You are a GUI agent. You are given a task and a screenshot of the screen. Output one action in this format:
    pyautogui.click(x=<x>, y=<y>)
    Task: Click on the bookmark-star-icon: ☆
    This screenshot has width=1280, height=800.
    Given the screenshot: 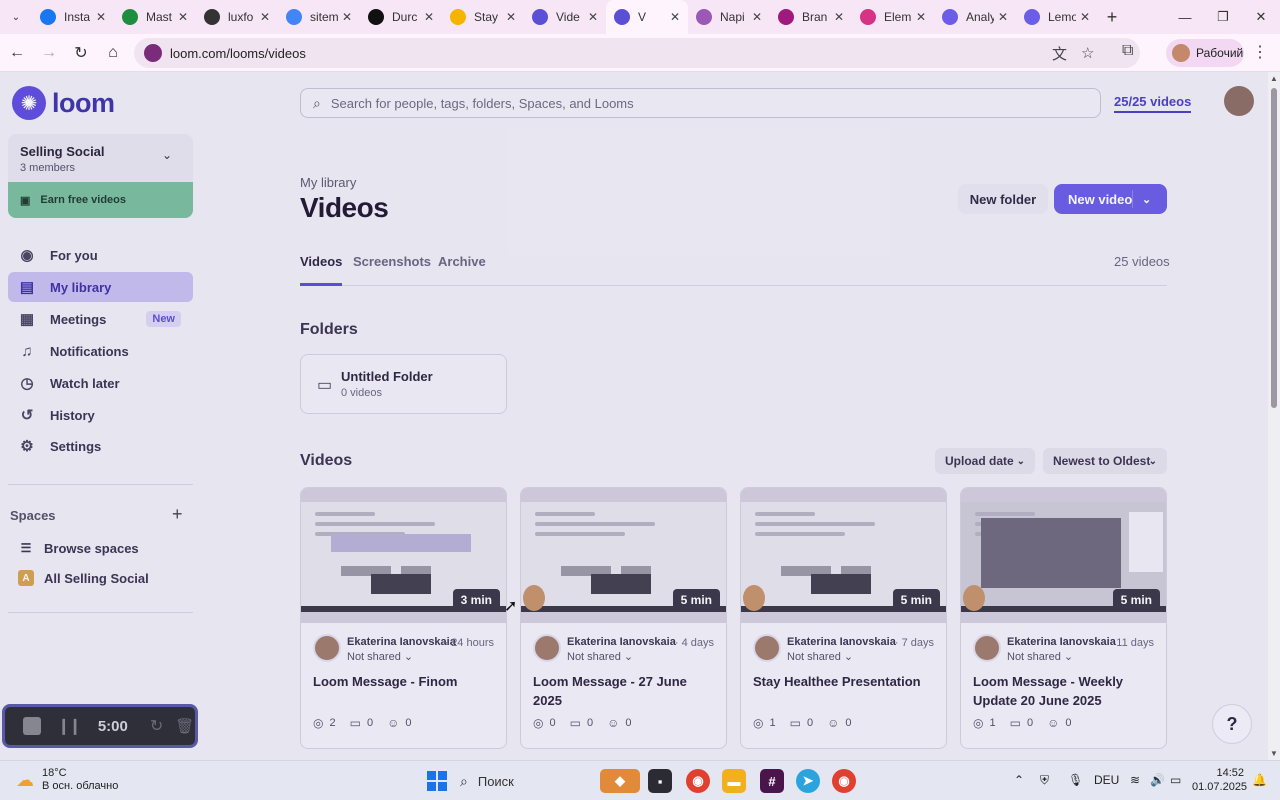 What is the action you would take?
    pyautogui.click(x=1087, y=53)
    